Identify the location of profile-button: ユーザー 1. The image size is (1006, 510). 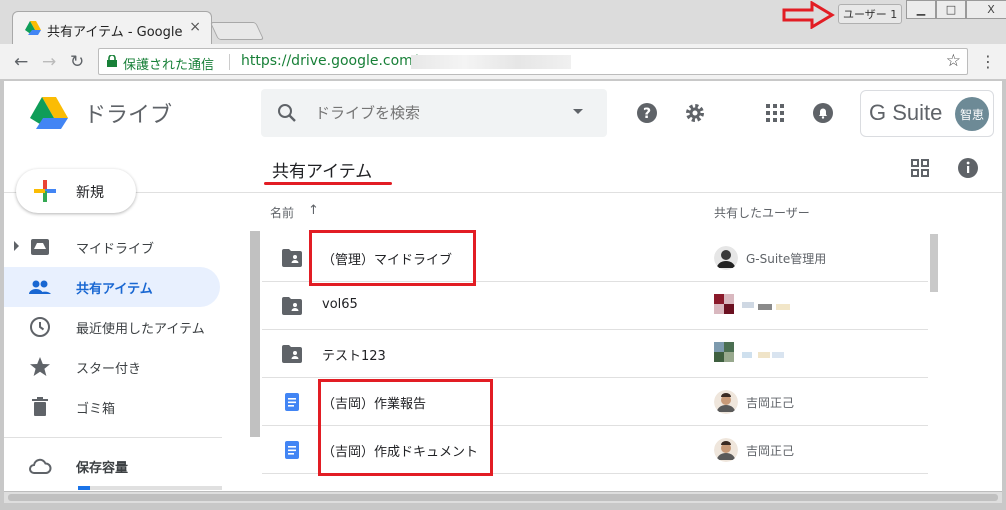
(870, 14).